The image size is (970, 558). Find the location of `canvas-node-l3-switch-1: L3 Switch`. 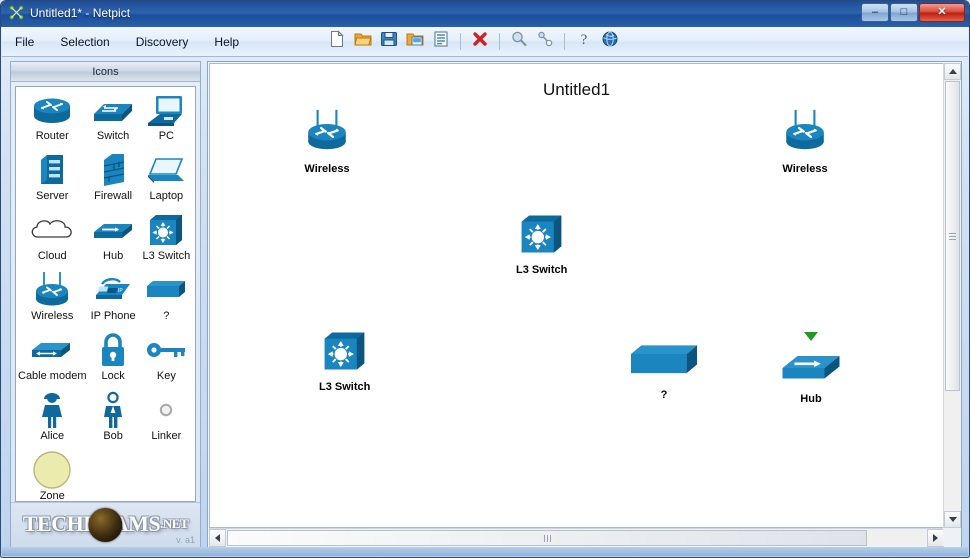

canvas-node-l3-switch-1: L3 Switch is located at coordinates (541, 243).